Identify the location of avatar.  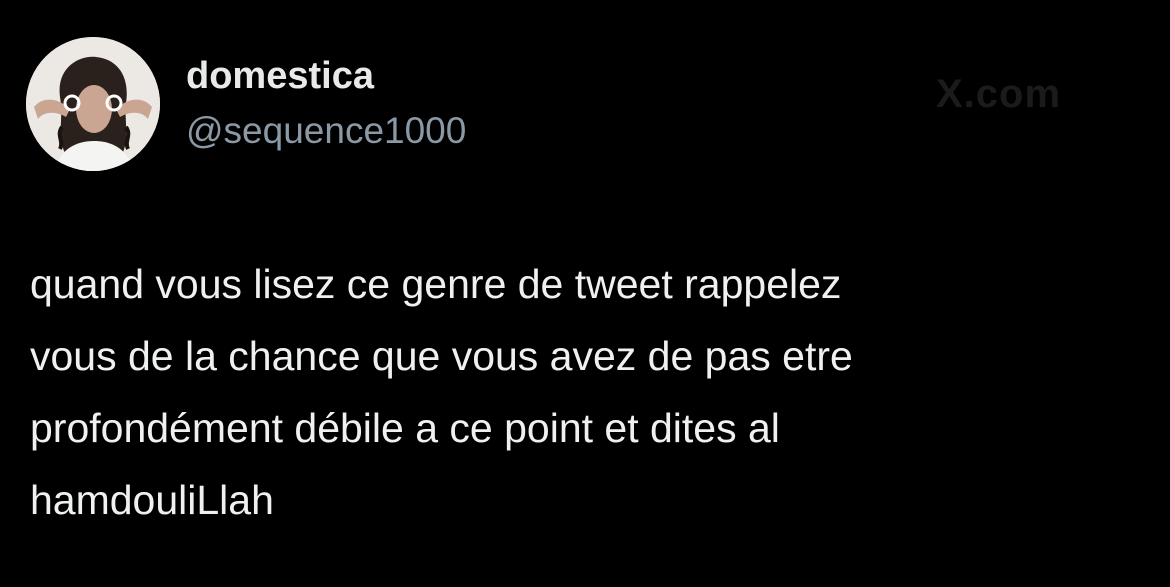
(93, 104).